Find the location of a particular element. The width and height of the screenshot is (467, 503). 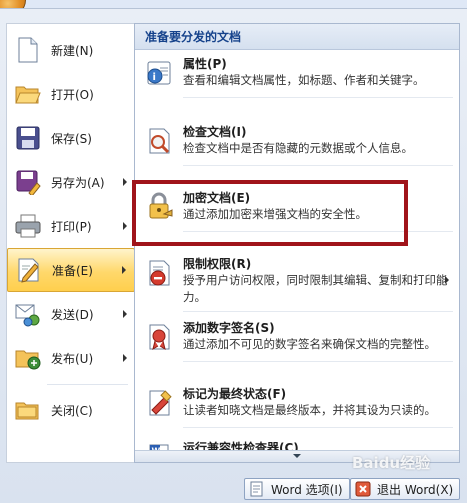

submenu-item-add-digital-signature: 添加数字签名(S) 通过添加不可见的数字签名来确保文档的完整性。 is located at coordinates (297, 341).